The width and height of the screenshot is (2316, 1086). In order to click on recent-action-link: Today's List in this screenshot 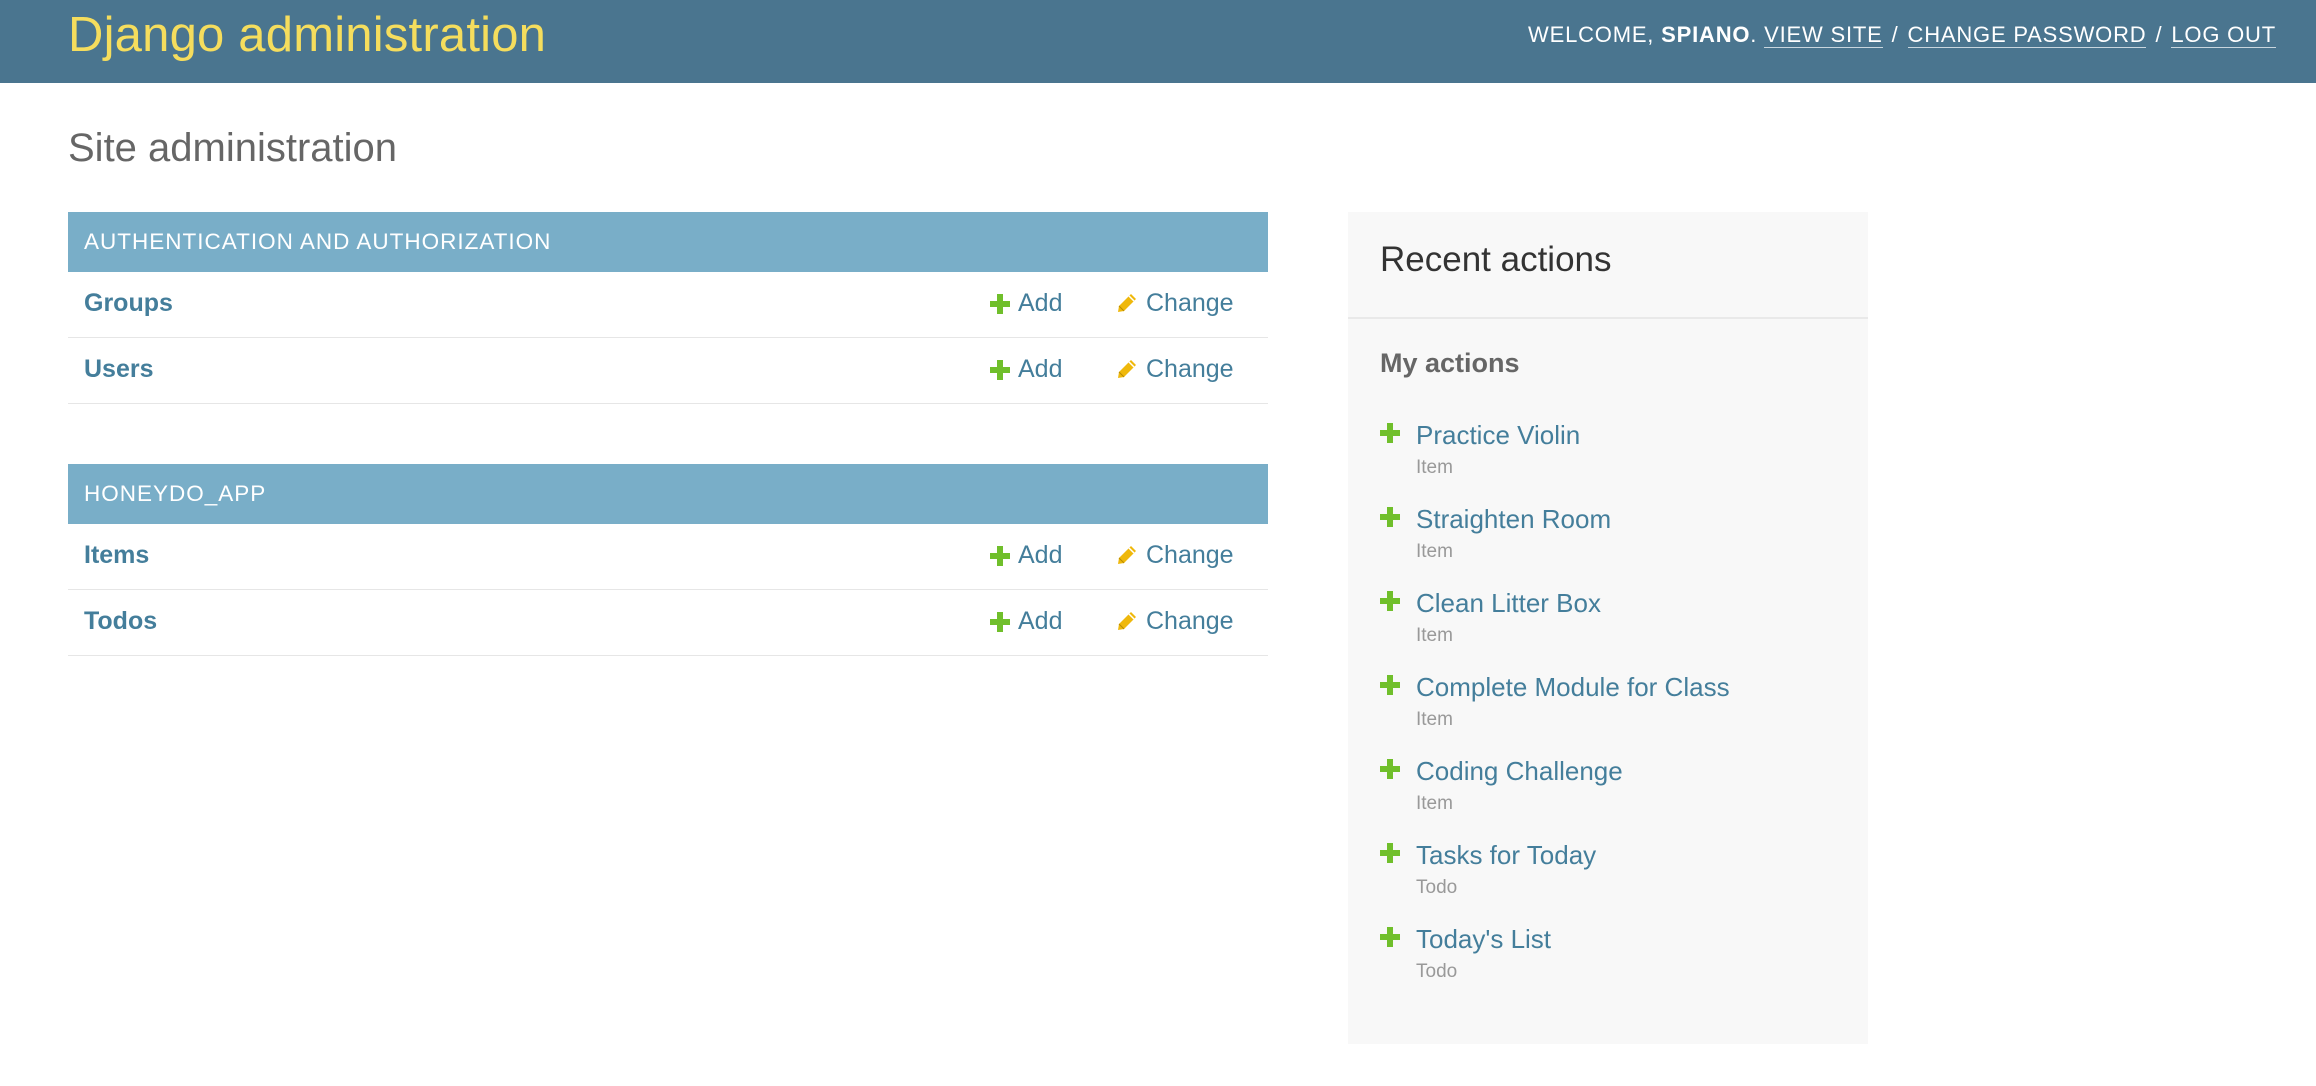, I will do `click(1483, 939)`.